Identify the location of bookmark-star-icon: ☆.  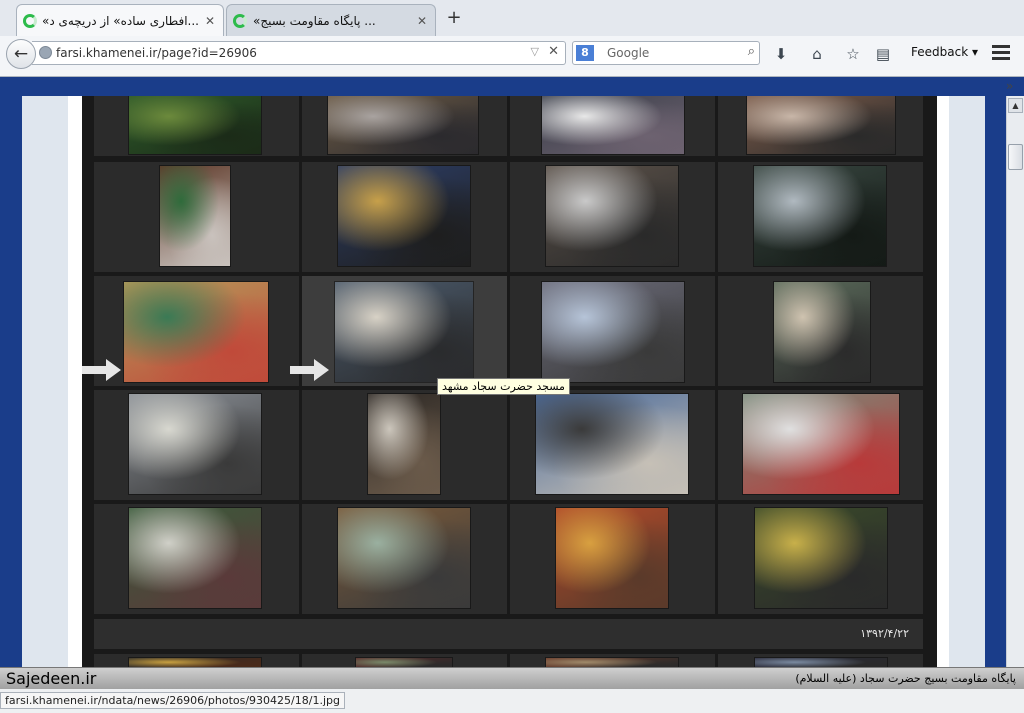
(853, 54).